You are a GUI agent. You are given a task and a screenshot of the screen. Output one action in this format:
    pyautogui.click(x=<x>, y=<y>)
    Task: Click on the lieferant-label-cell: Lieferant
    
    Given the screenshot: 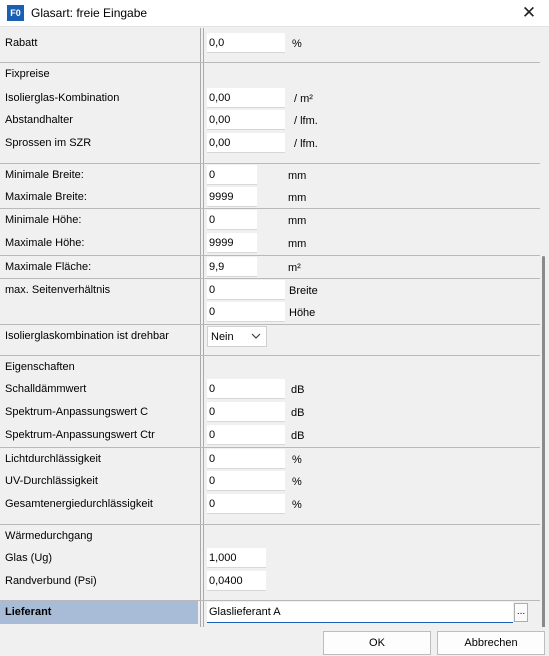 What is the action you would take?
    pyautogui.click(x=99, y=612)
    